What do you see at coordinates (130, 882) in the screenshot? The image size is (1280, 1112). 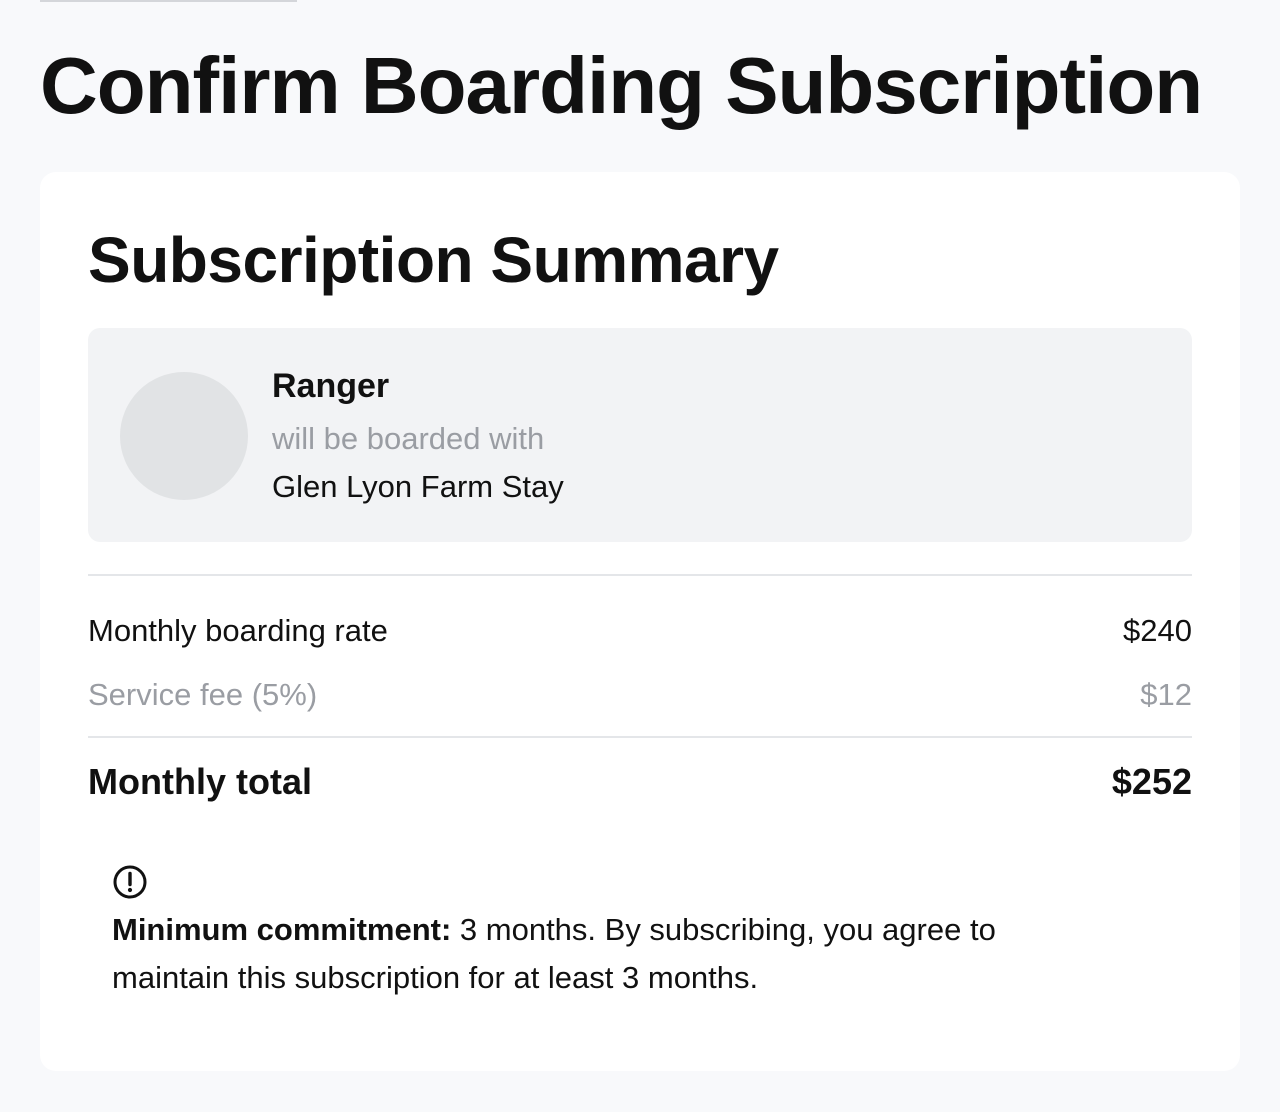 I see `alert-circle-icon` at bounding box center [130, 882].